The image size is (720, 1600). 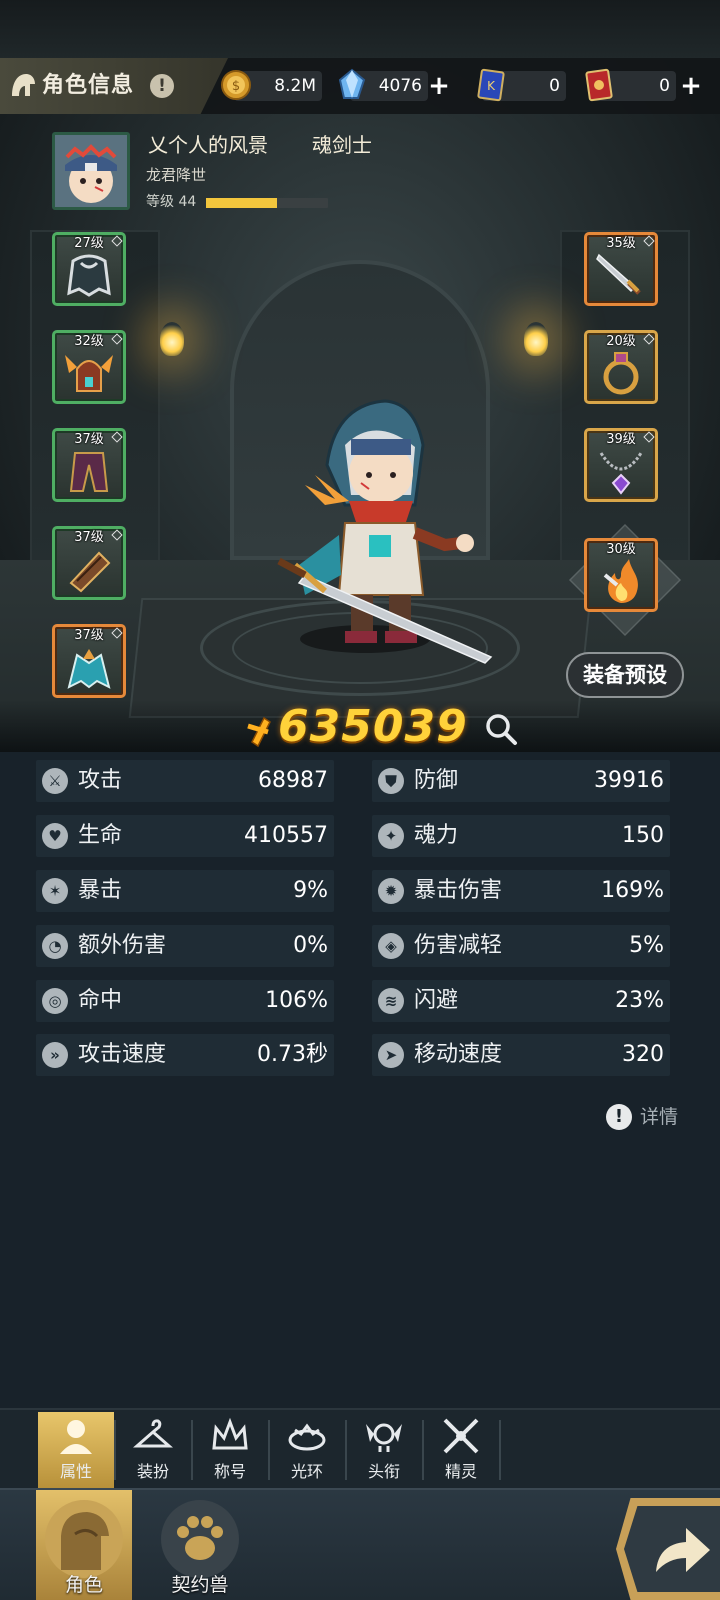 I want to click on defense-icon: ⛊, so click(x=391, y=781).